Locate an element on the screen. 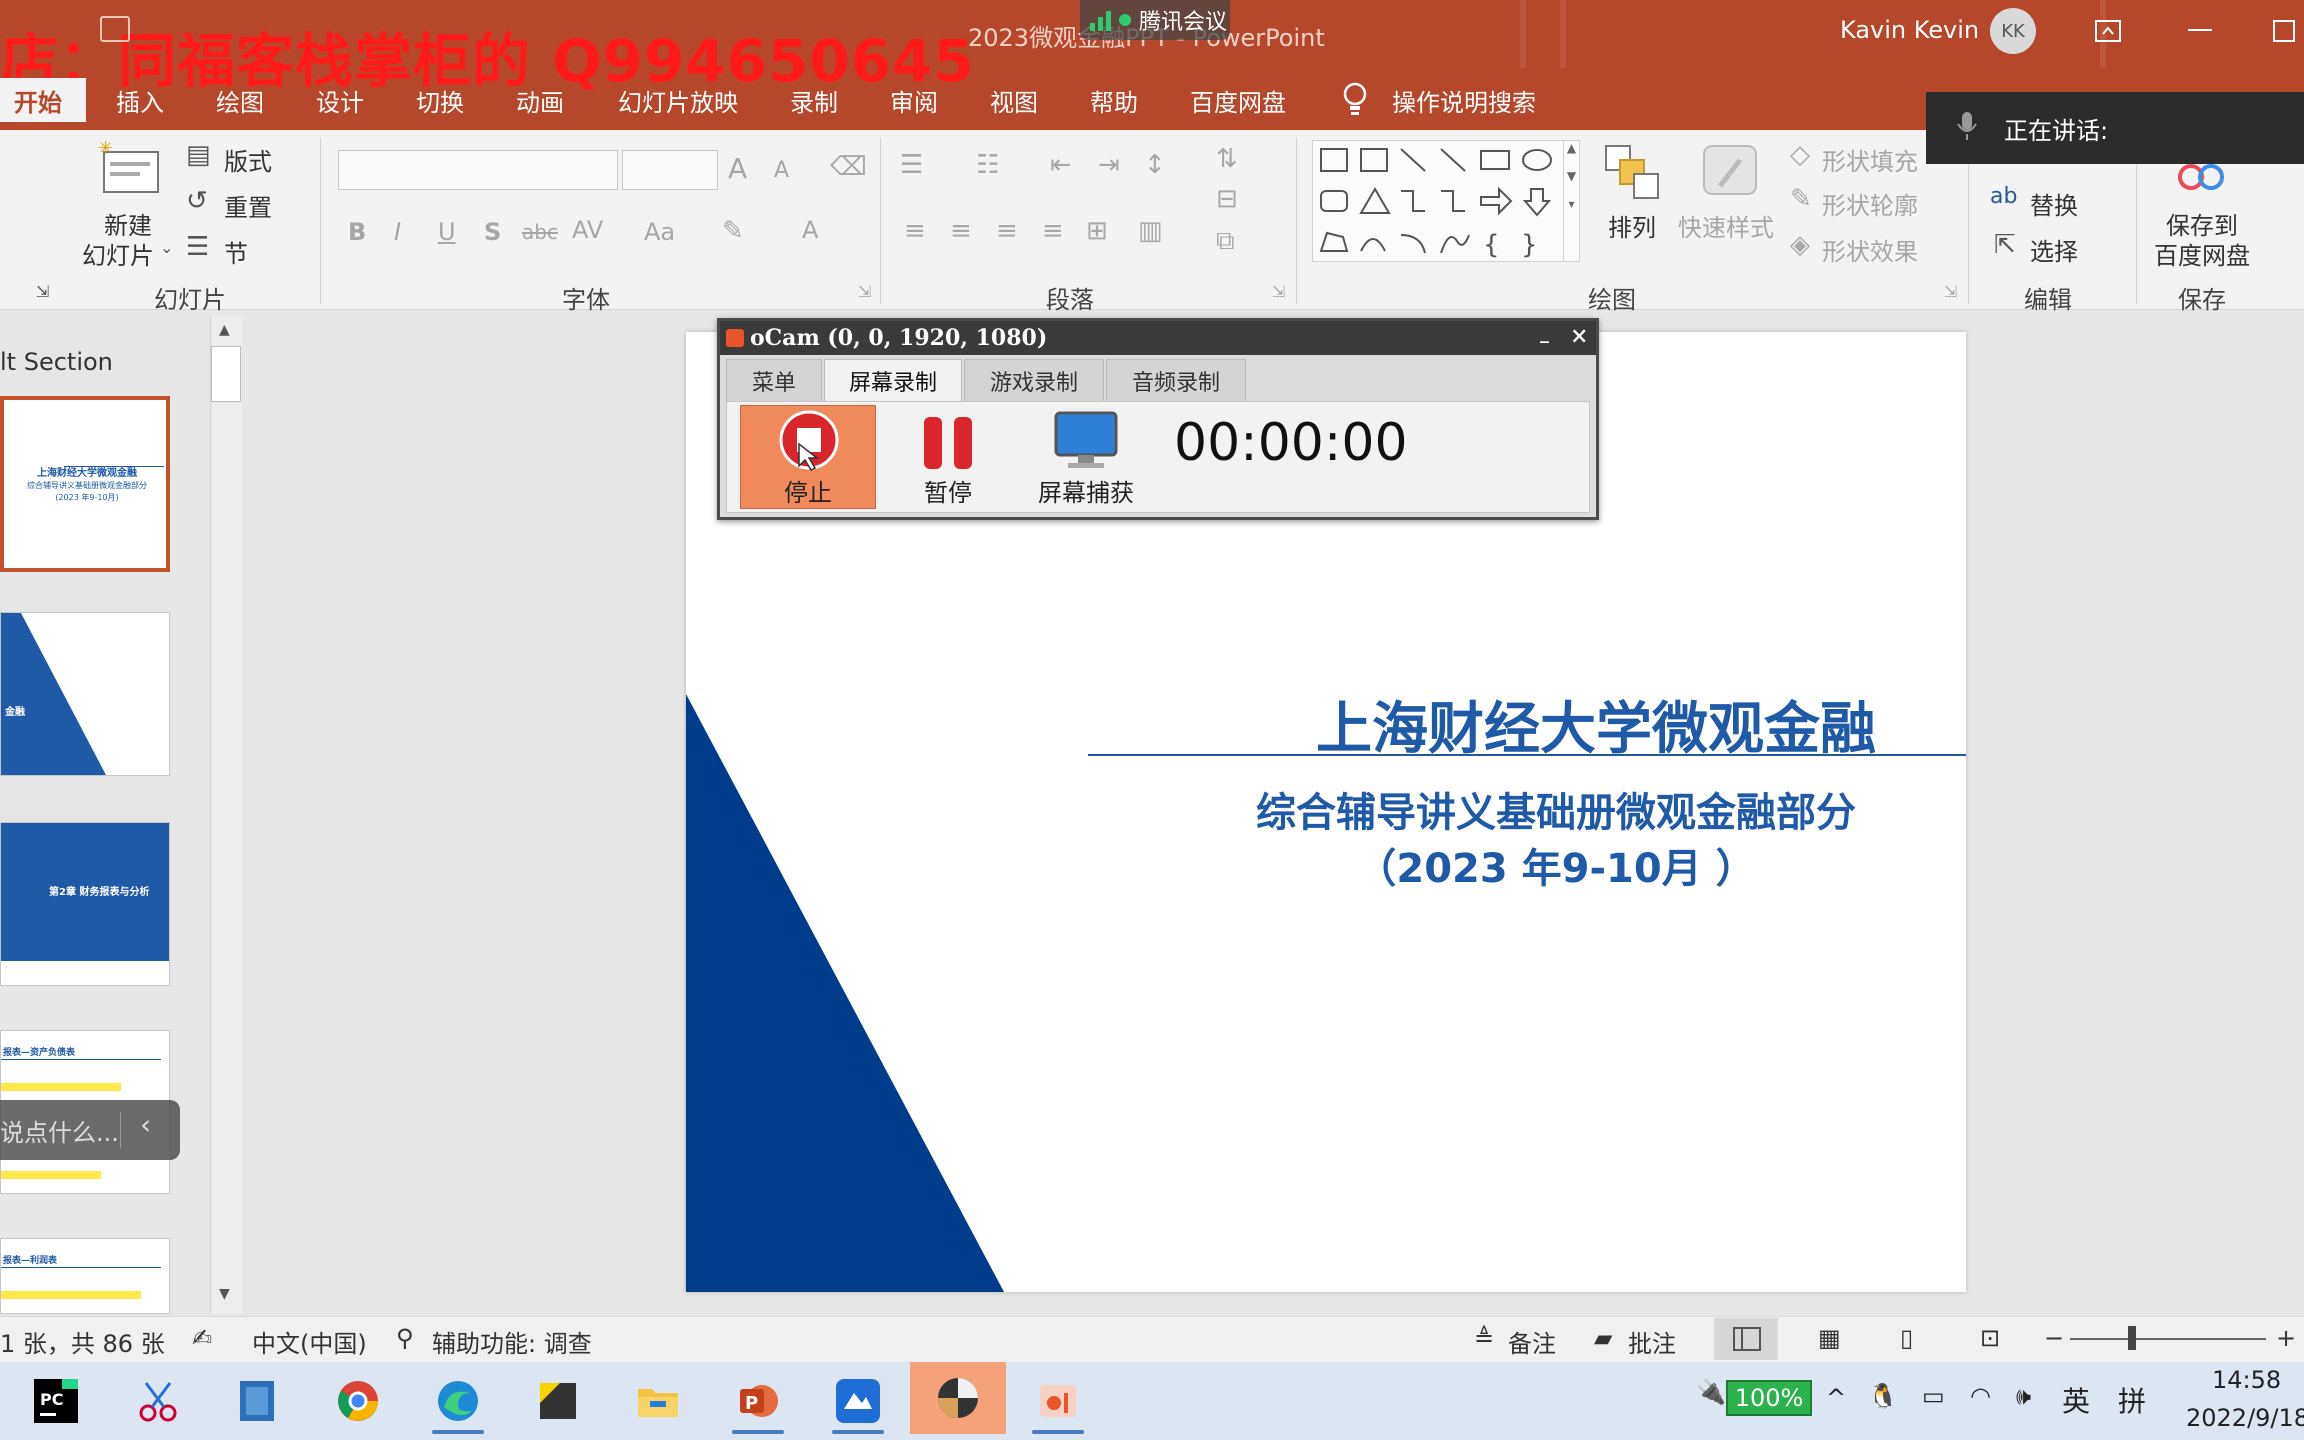  tab-insert: 插入 is located at coordinates (140, 100).